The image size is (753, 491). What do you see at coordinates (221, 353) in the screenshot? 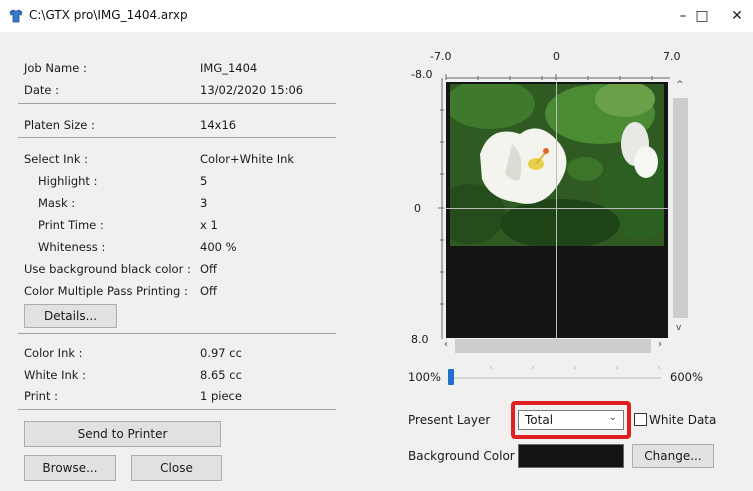
I see `color-ink-value: 0.97 cc` at bounding box center [221, 353].